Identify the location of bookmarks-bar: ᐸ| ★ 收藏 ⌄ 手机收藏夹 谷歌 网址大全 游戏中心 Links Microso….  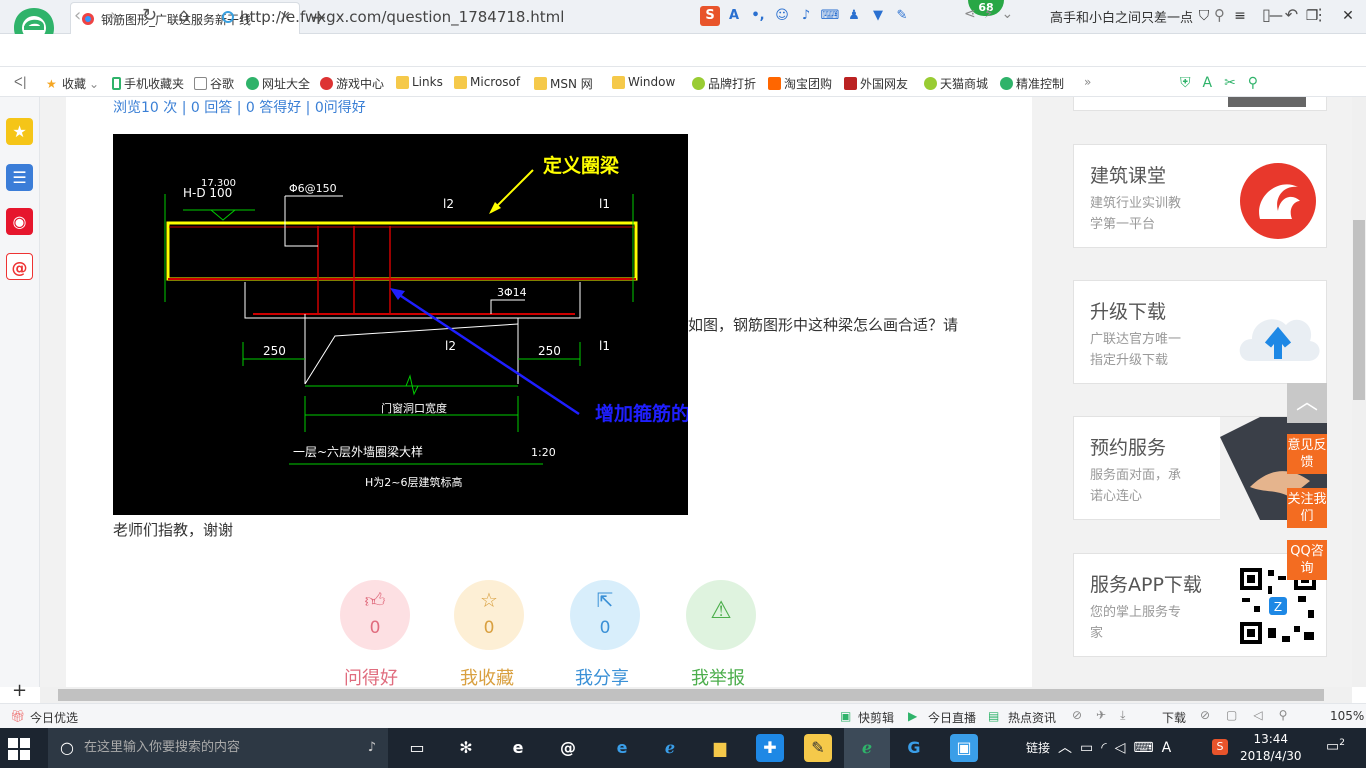
(683, 82).